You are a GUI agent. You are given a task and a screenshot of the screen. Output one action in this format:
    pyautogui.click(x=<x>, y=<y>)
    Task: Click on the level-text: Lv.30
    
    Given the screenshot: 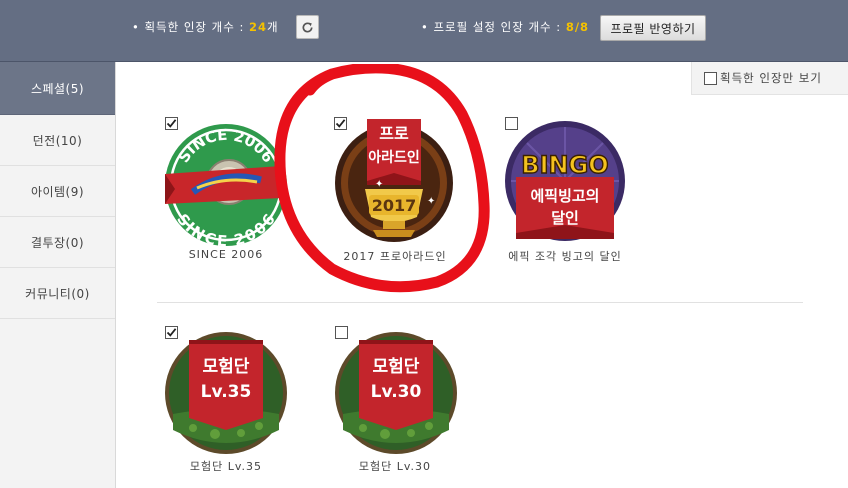 What is the action you would take?
    pyautogui.click(x=396, y=392)
    